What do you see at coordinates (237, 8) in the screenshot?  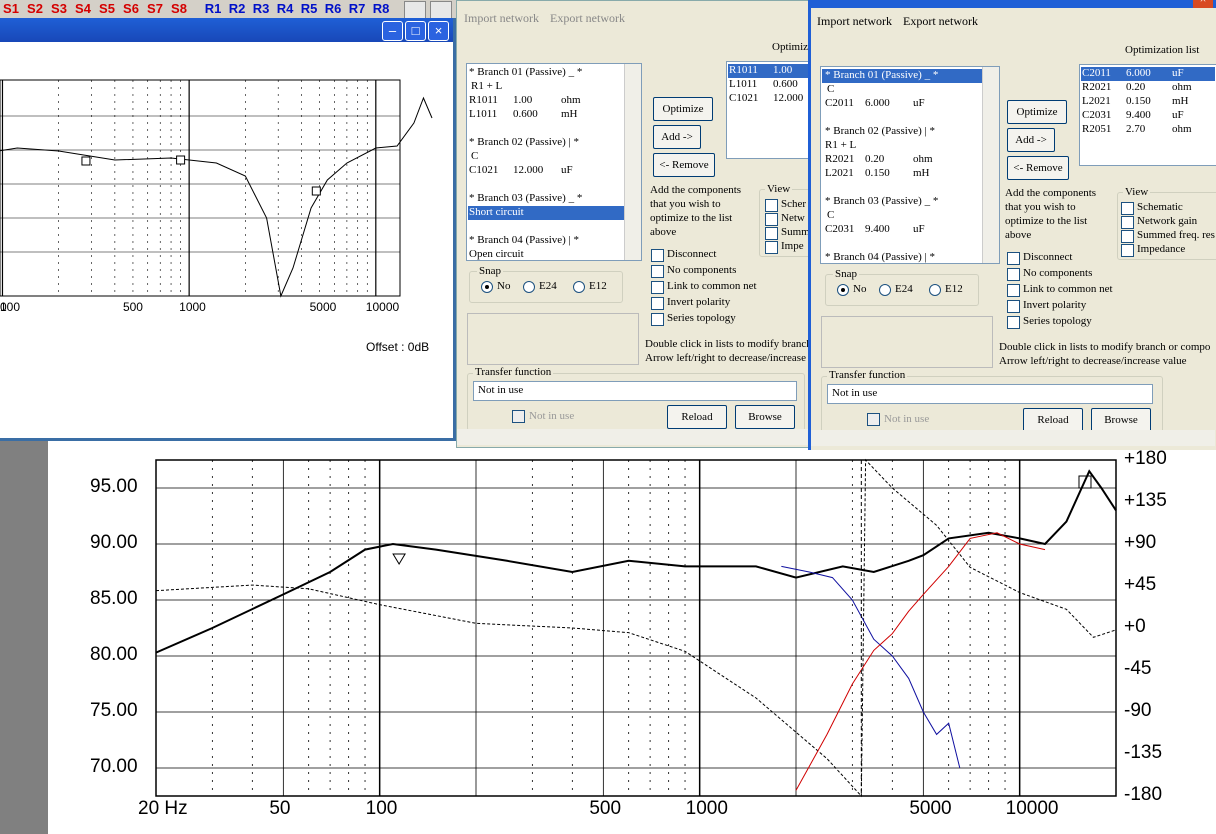 I see `toolbar-r-button: R2` at bounding box center [237, 8].